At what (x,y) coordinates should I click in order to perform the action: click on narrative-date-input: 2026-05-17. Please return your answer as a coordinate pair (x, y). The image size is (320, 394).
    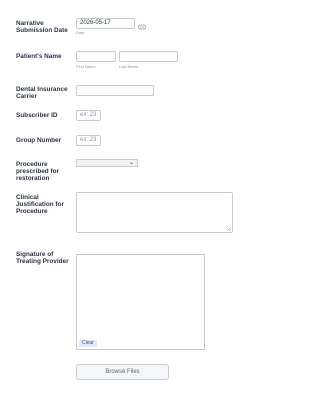
    Looking at the image, I should click on (105, 23).